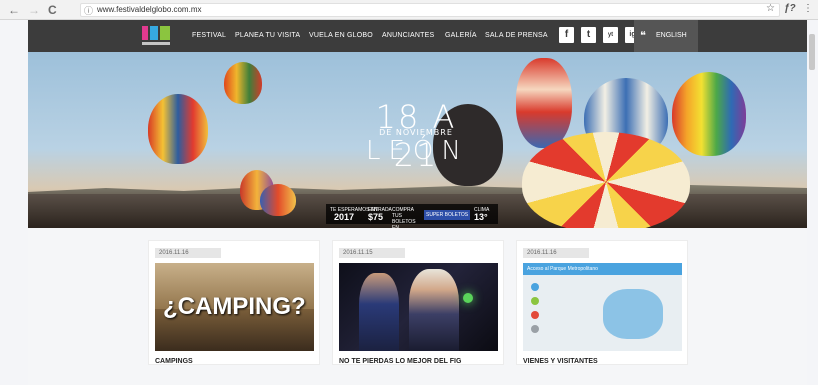 The image size is (818, 385). What do you see at coordinates (812, 52) in the screenshot?
I see `scrollbar-thumb` at bounding box center [812, 52].